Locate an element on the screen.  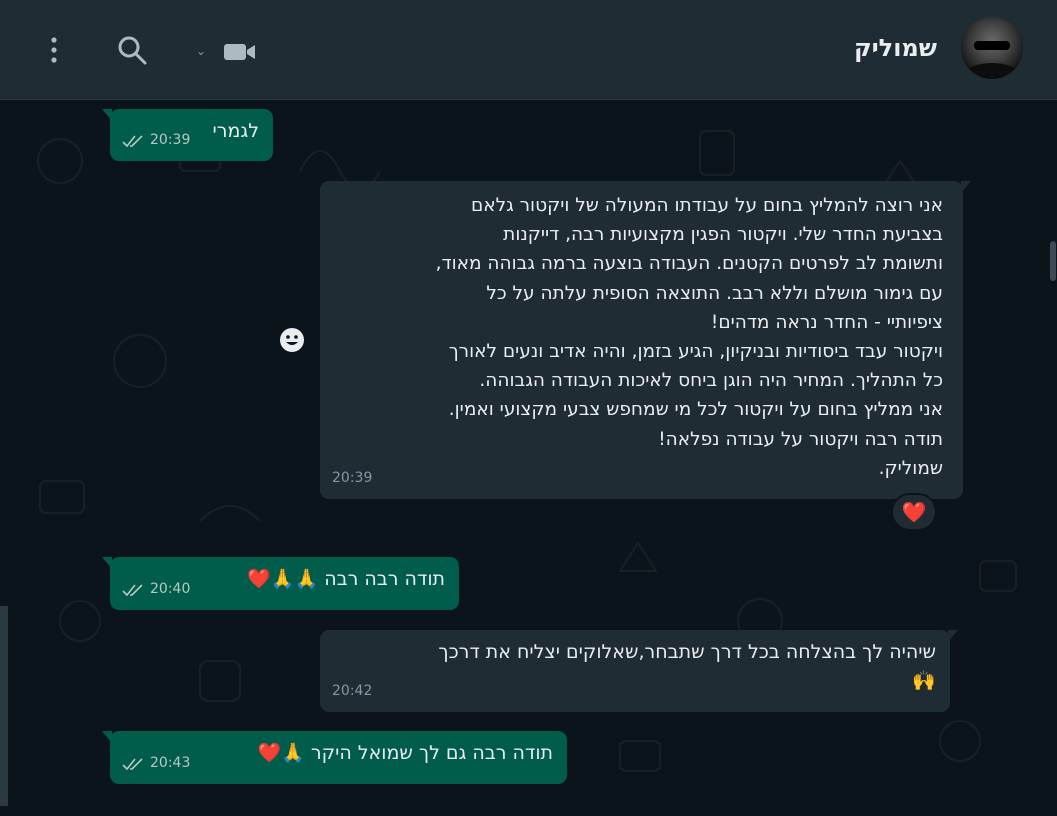
message-meta: 20:43 is located at coordinates (156, 763).